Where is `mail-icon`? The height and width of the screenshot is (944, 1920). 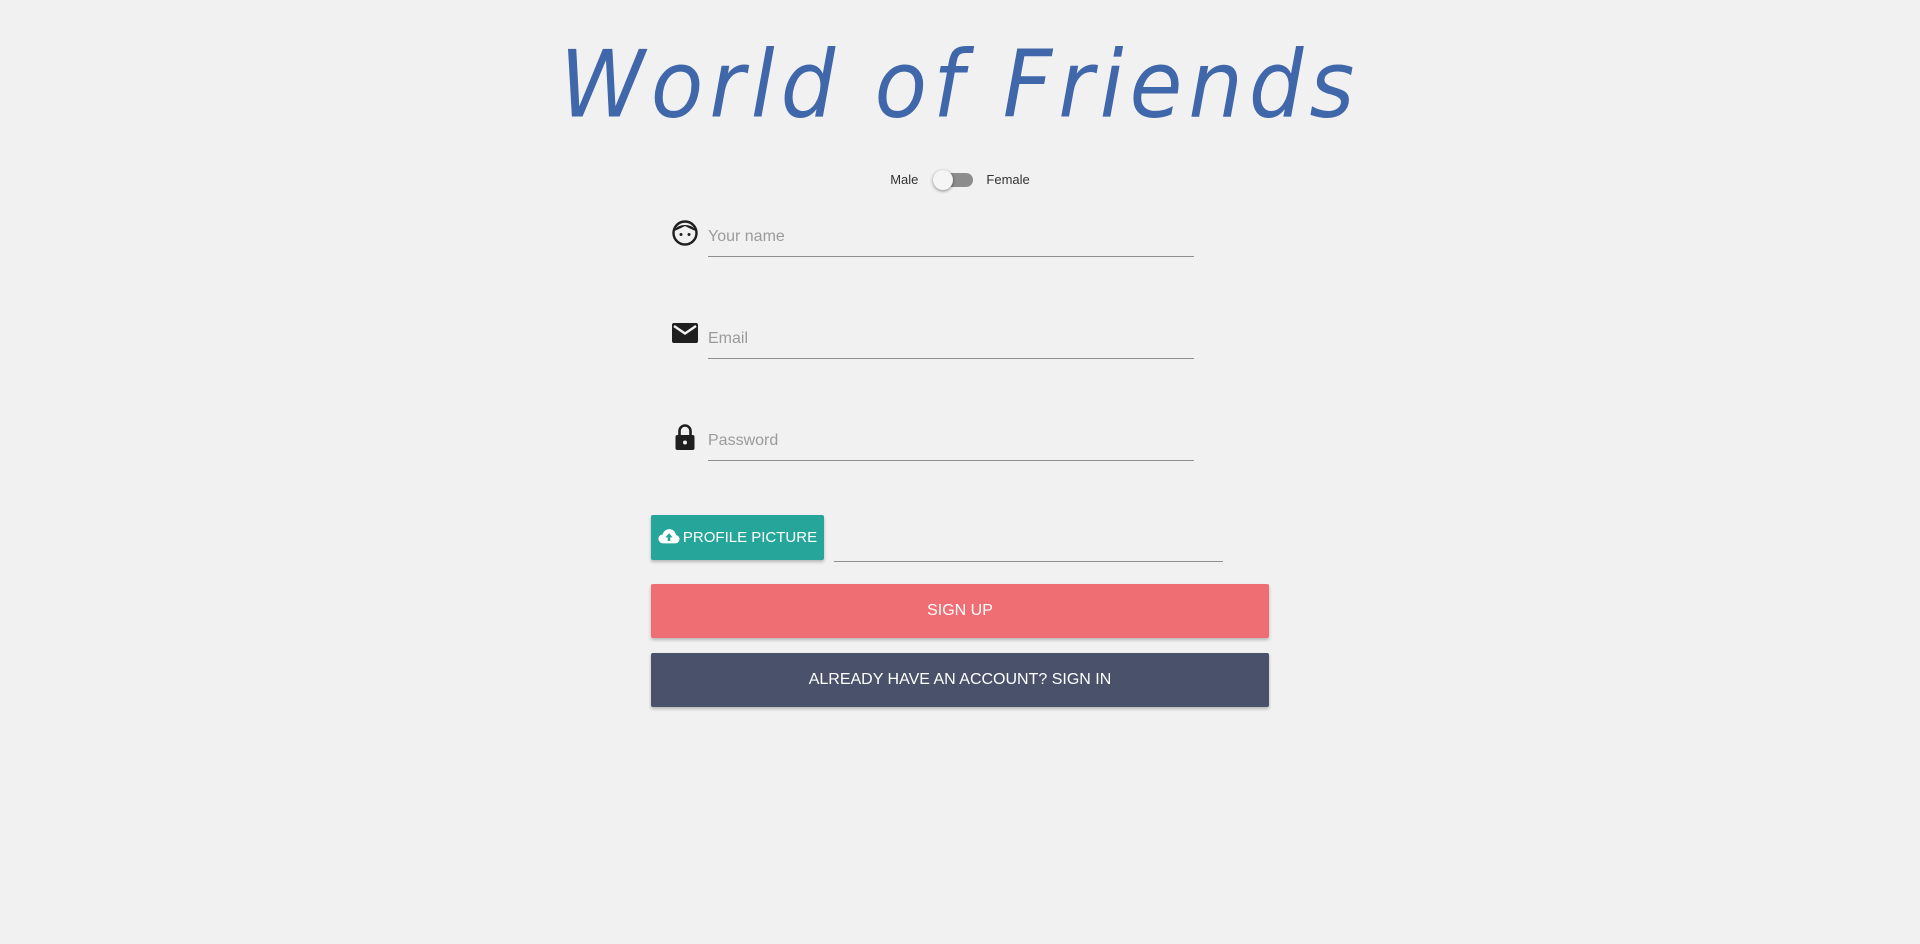
mail-icon is located at coordinates (685, 333).